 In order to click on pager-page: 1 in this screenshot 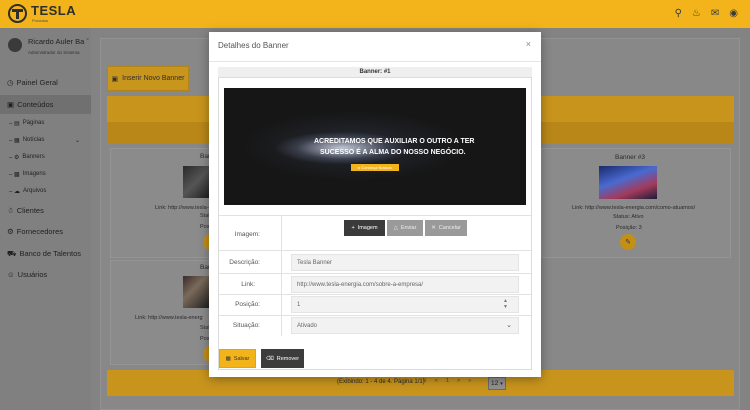, I will do `click(447, 381)`.